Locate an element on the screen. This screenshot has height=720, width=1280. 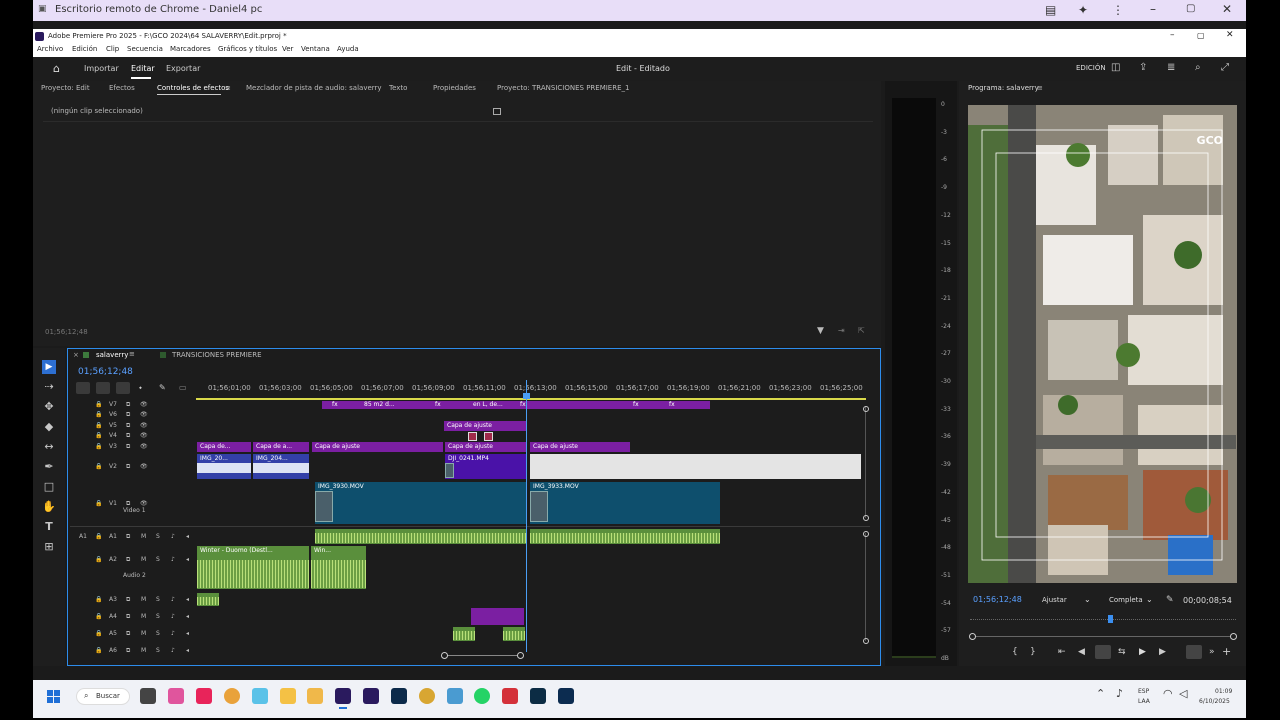
menu-ventana: Ventana is located at coordinates (315, 49).